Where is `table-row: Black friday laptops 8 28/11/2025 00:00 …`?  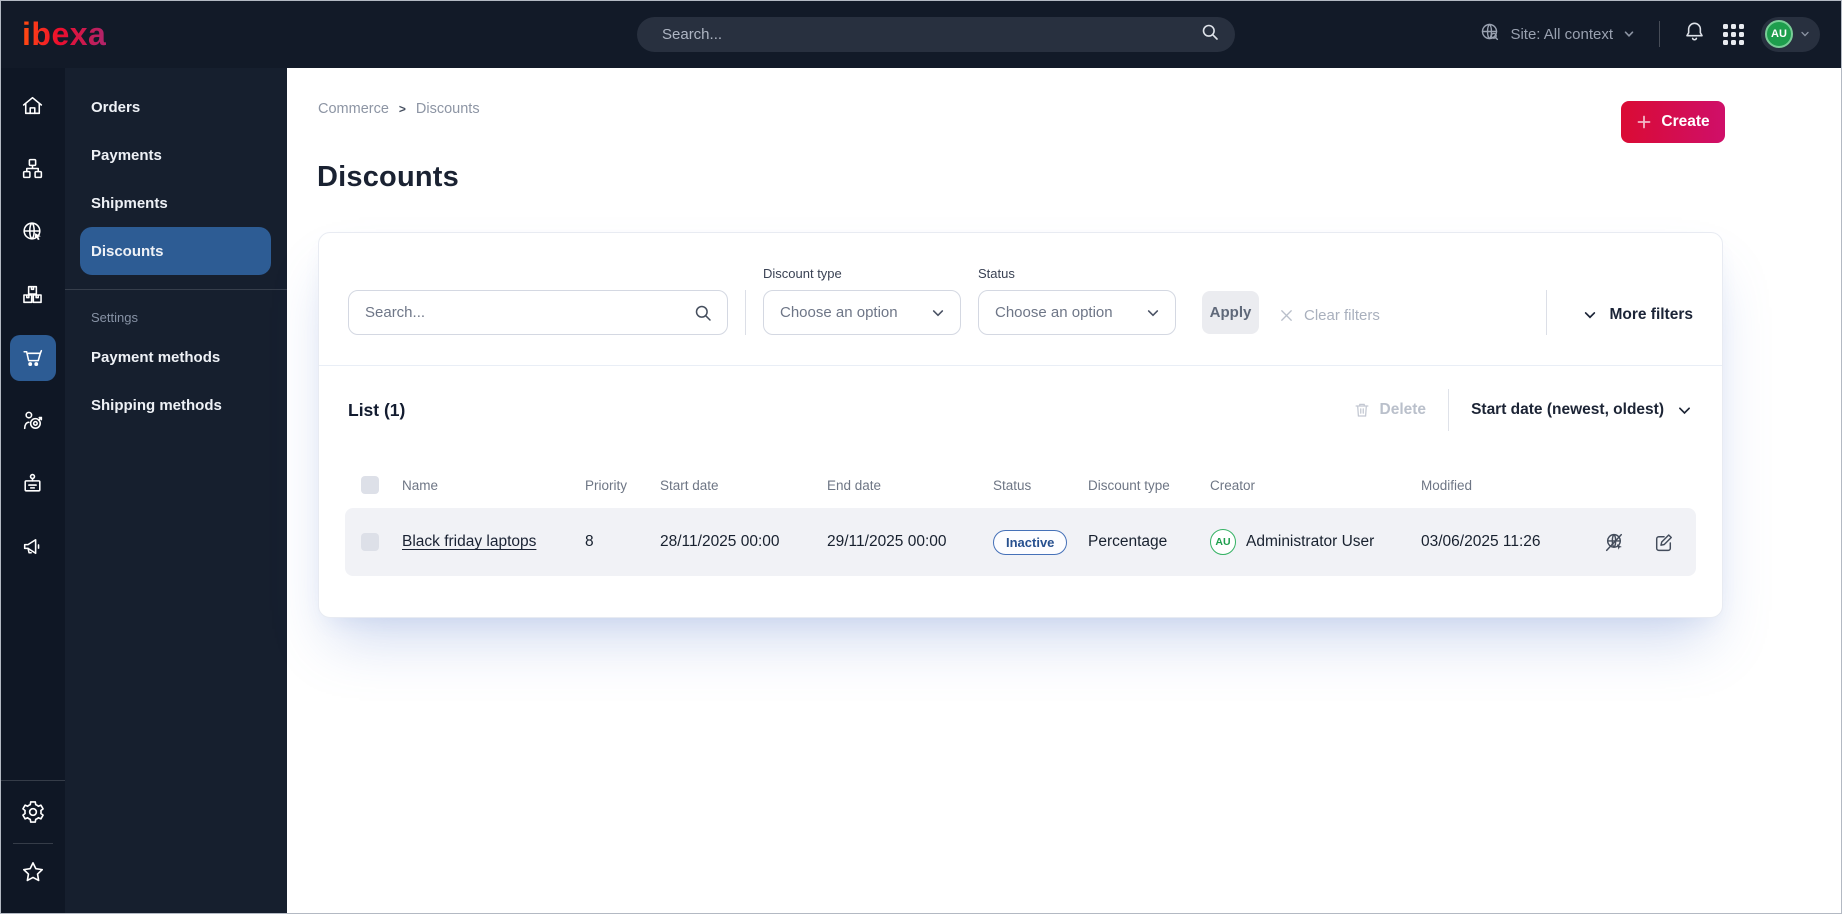 table-row: Black friday laptops 8 28/11/2025 00:00 … is located at coordinates (1020, 542).